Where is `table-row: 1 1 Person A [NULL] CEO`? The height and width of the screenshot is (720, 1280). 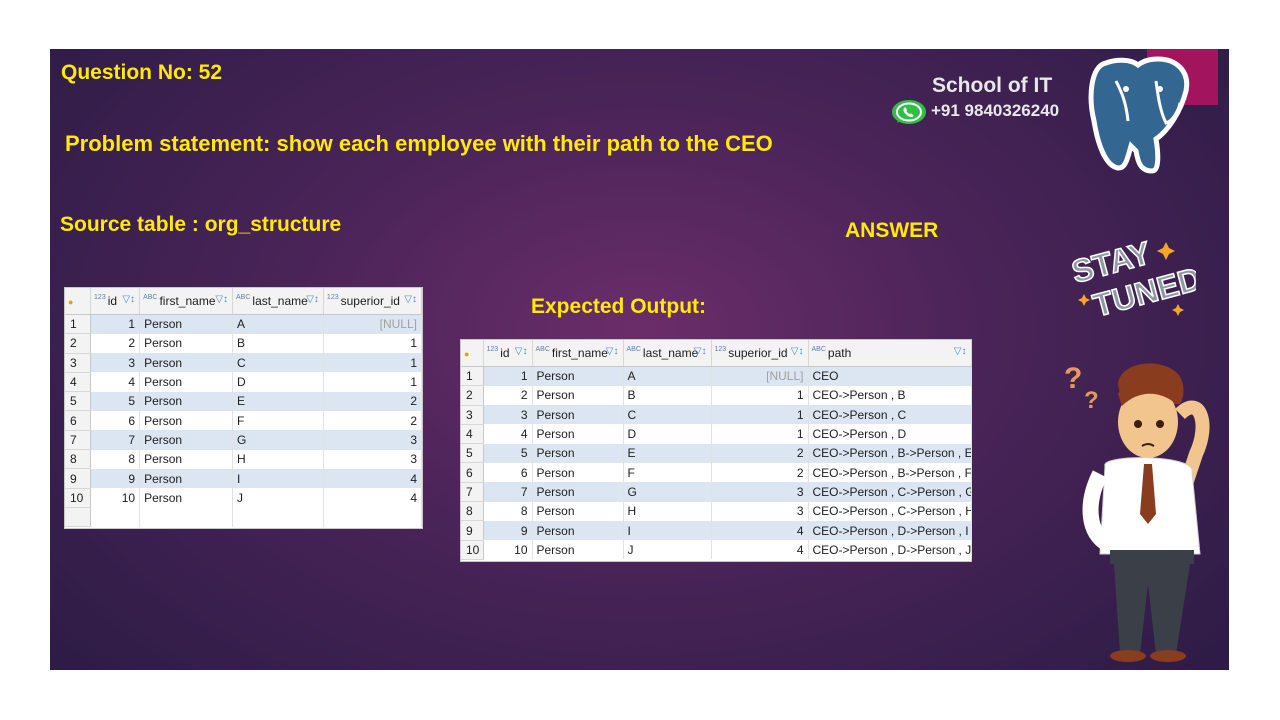 table-row: 1 1 Person A [NULL] CEO is located at coordinates (716, 376).